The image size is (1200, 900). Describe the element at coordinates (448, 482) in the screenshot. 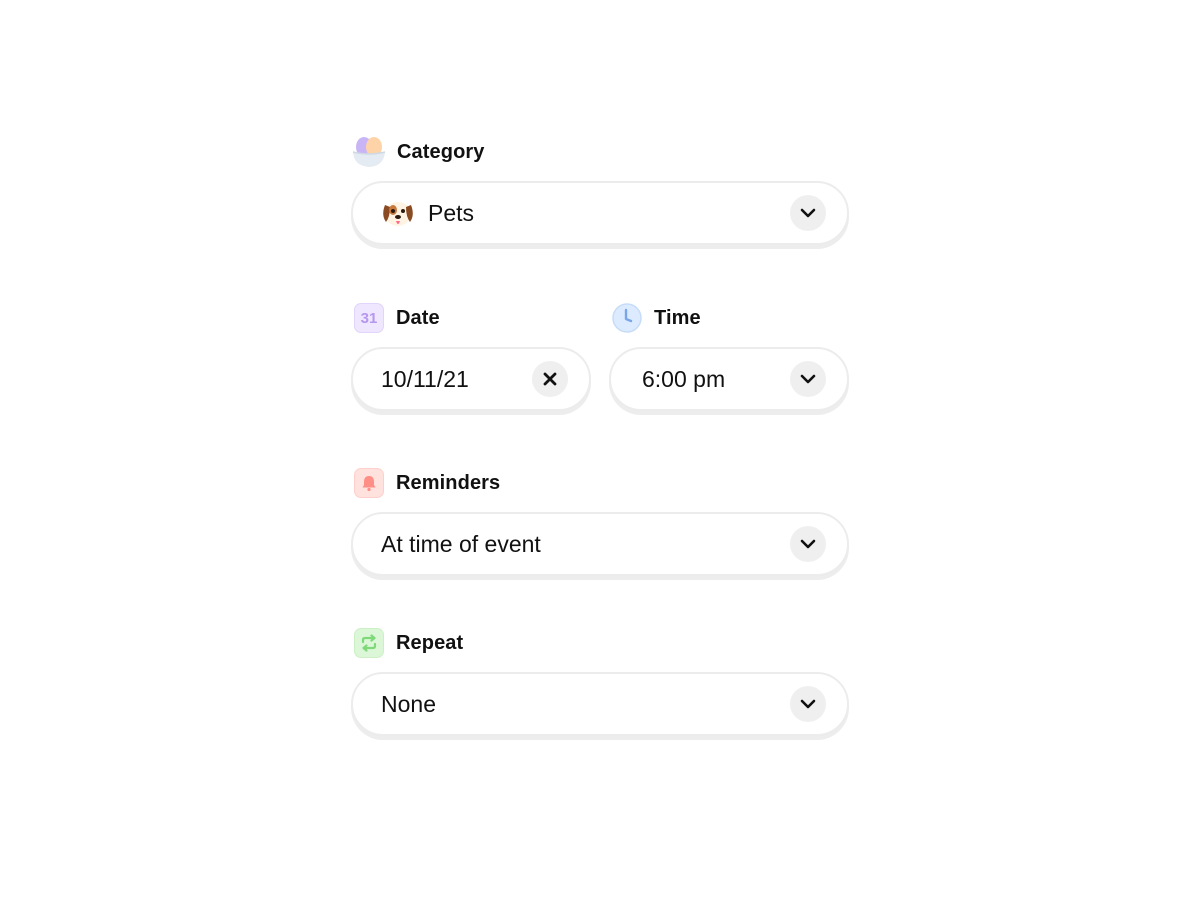

I see `reminders-label: Reminders` at that location.